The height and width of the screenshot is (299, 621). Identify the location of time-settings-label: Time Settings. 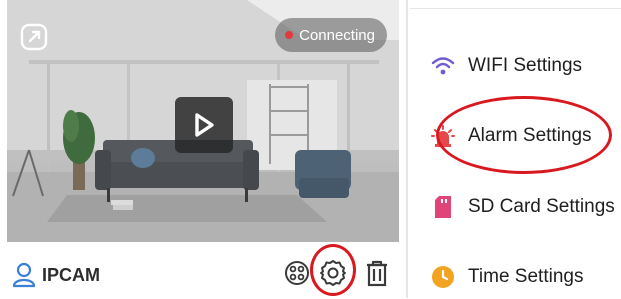
(526, 276).